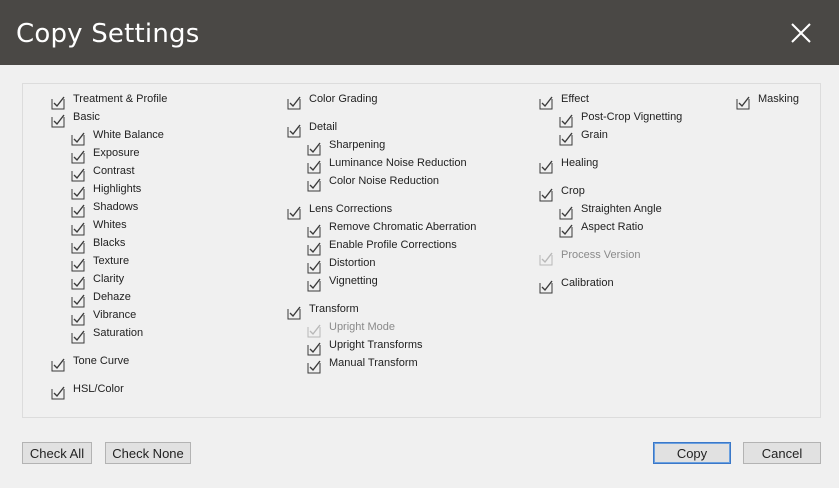 The image size is (839, 488). Describe the element at coordinates (101, 361) in the screenshot. I see `option-label: Tone Curve` at that location.